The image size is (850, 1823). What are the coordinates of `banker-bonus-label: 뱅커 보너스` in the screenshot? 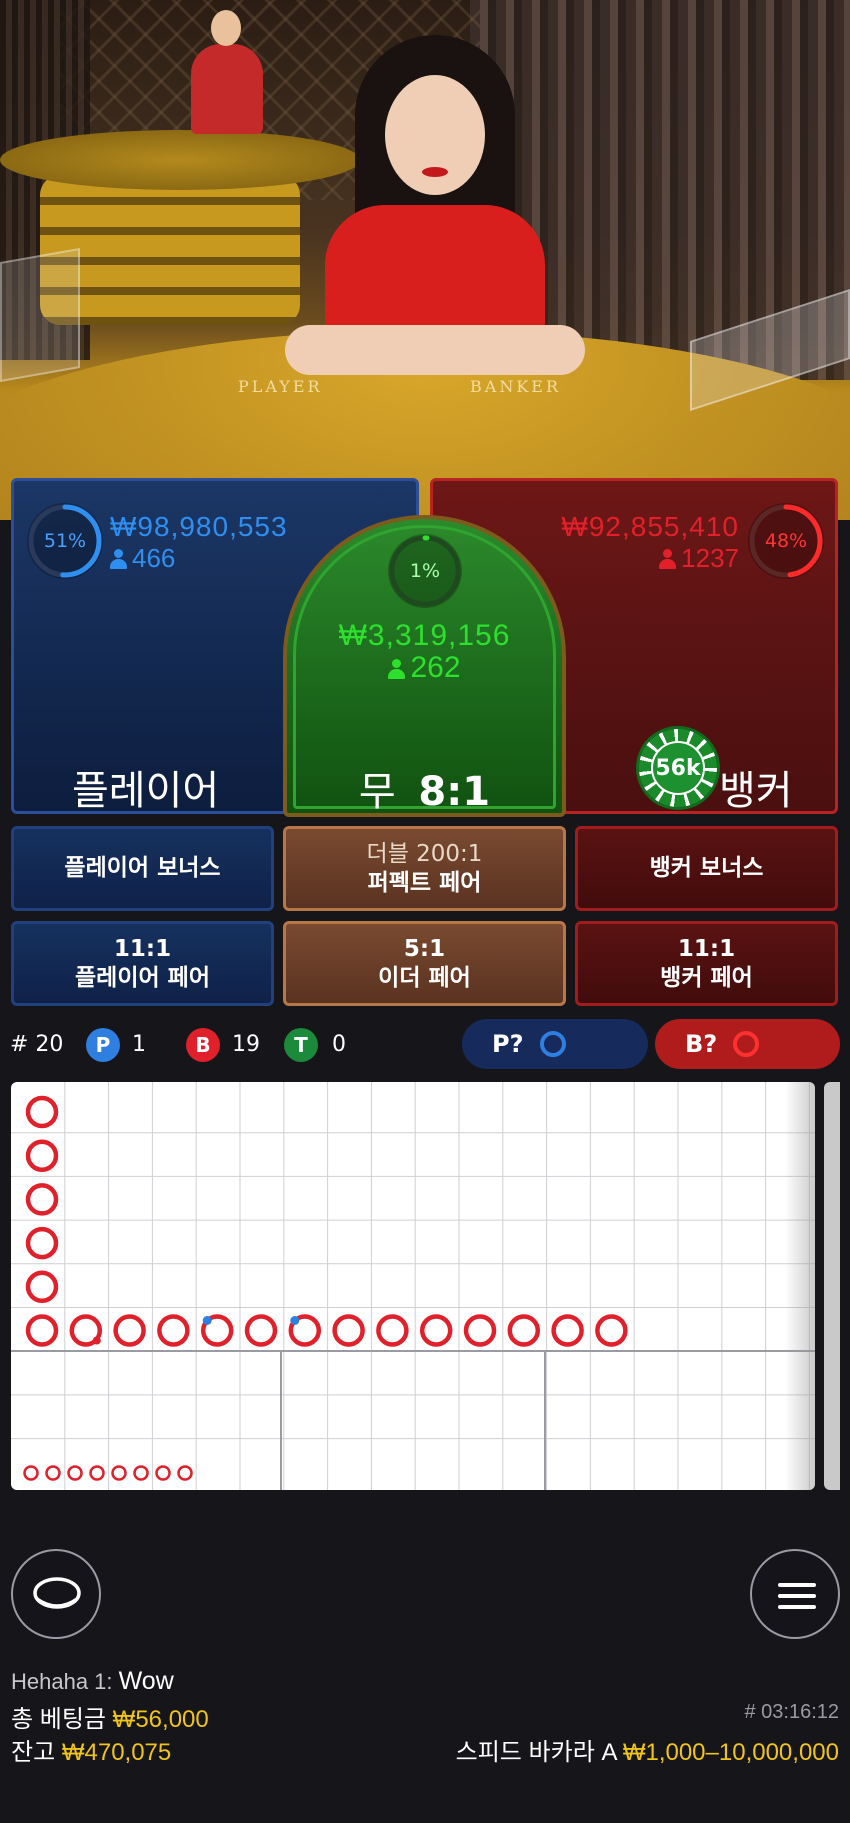 It's located at (706, 868).